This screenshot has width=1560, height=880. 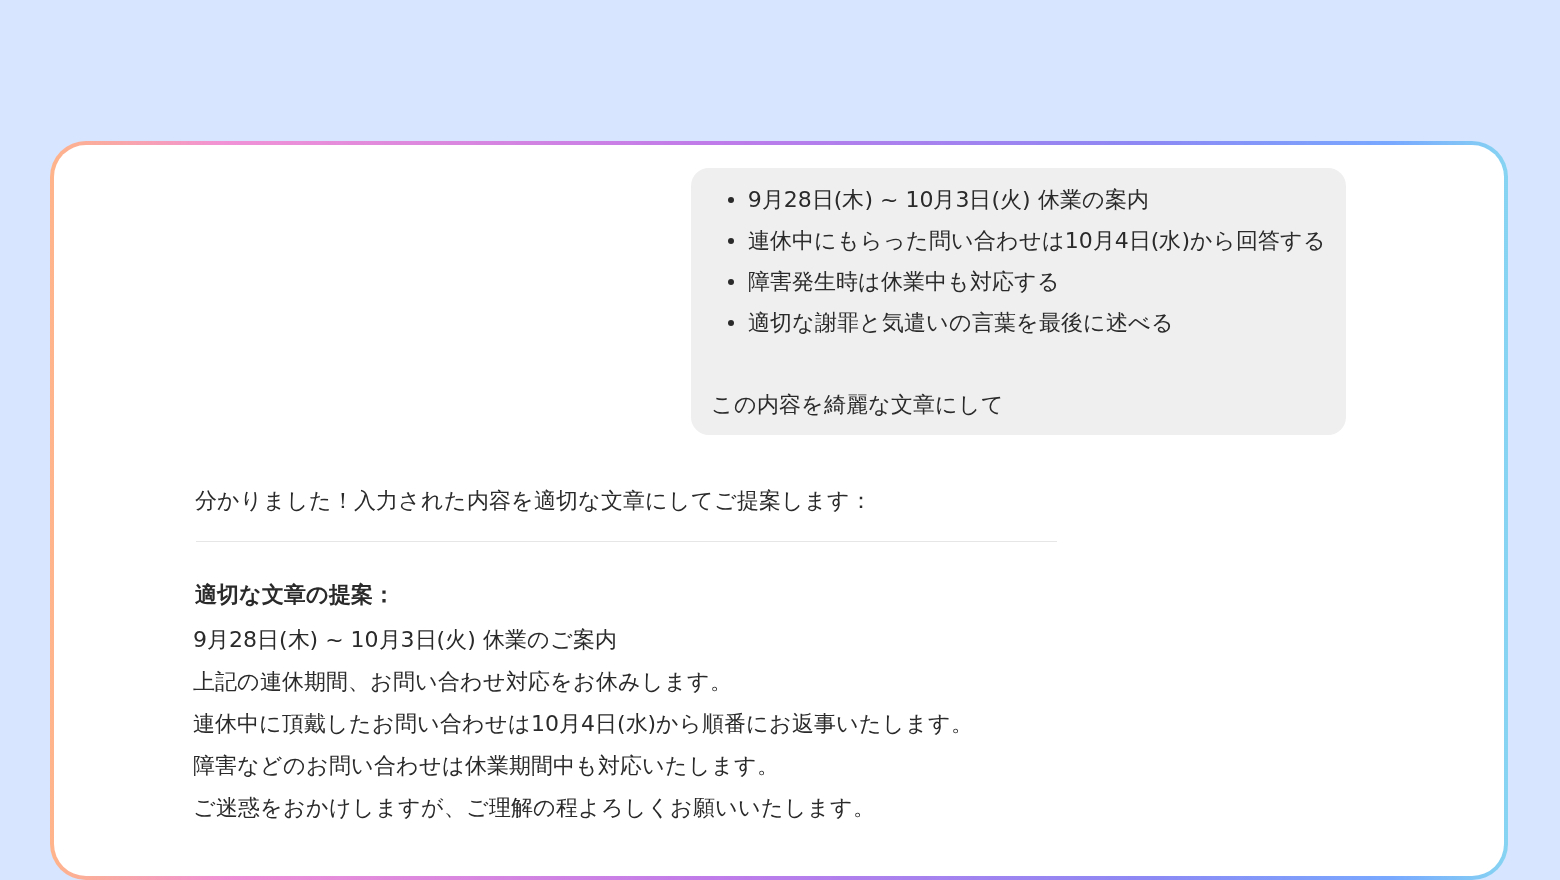 What do you see at coordinates (534, 808) in the screenshot?
I see `proposal-line: ご迷惑をおかけしますが、ご理解の程よろしくお願いいたします。` at bounding box center [534, 808].